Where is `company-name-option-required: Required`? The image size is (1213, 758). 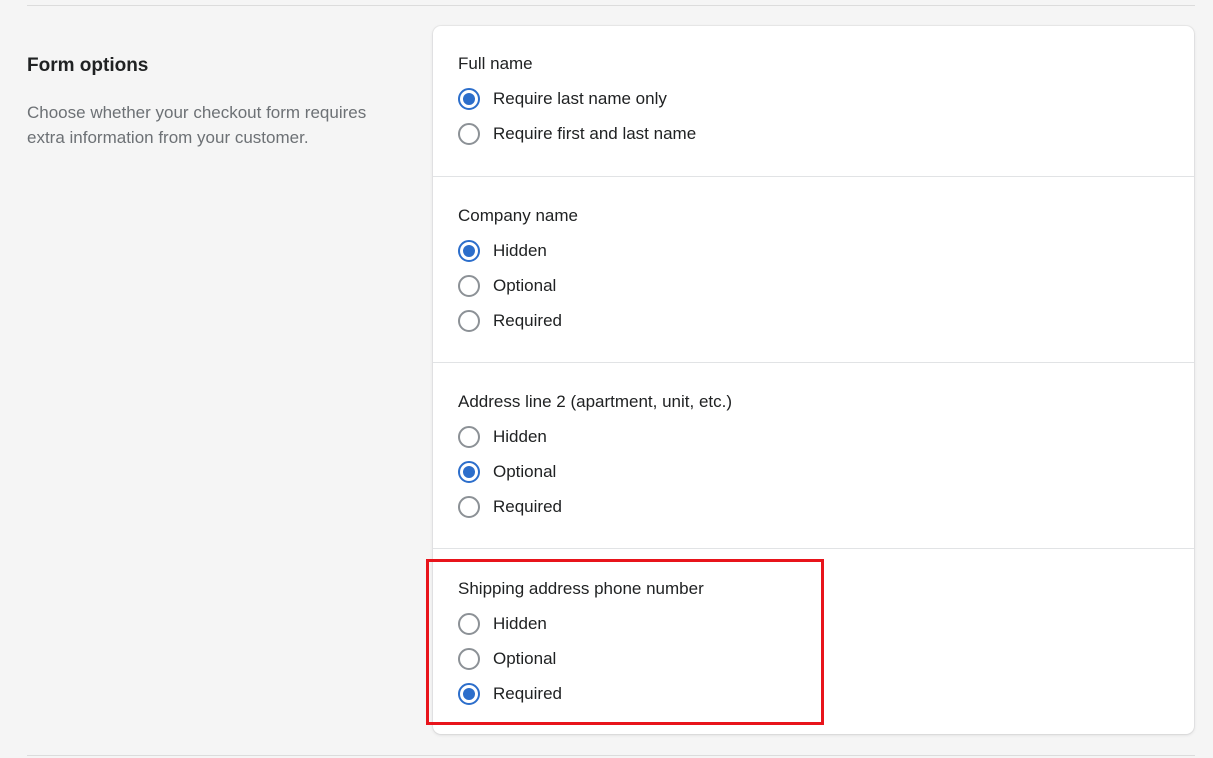 company-name-option-required: Required is located at coordinates (510, 321).